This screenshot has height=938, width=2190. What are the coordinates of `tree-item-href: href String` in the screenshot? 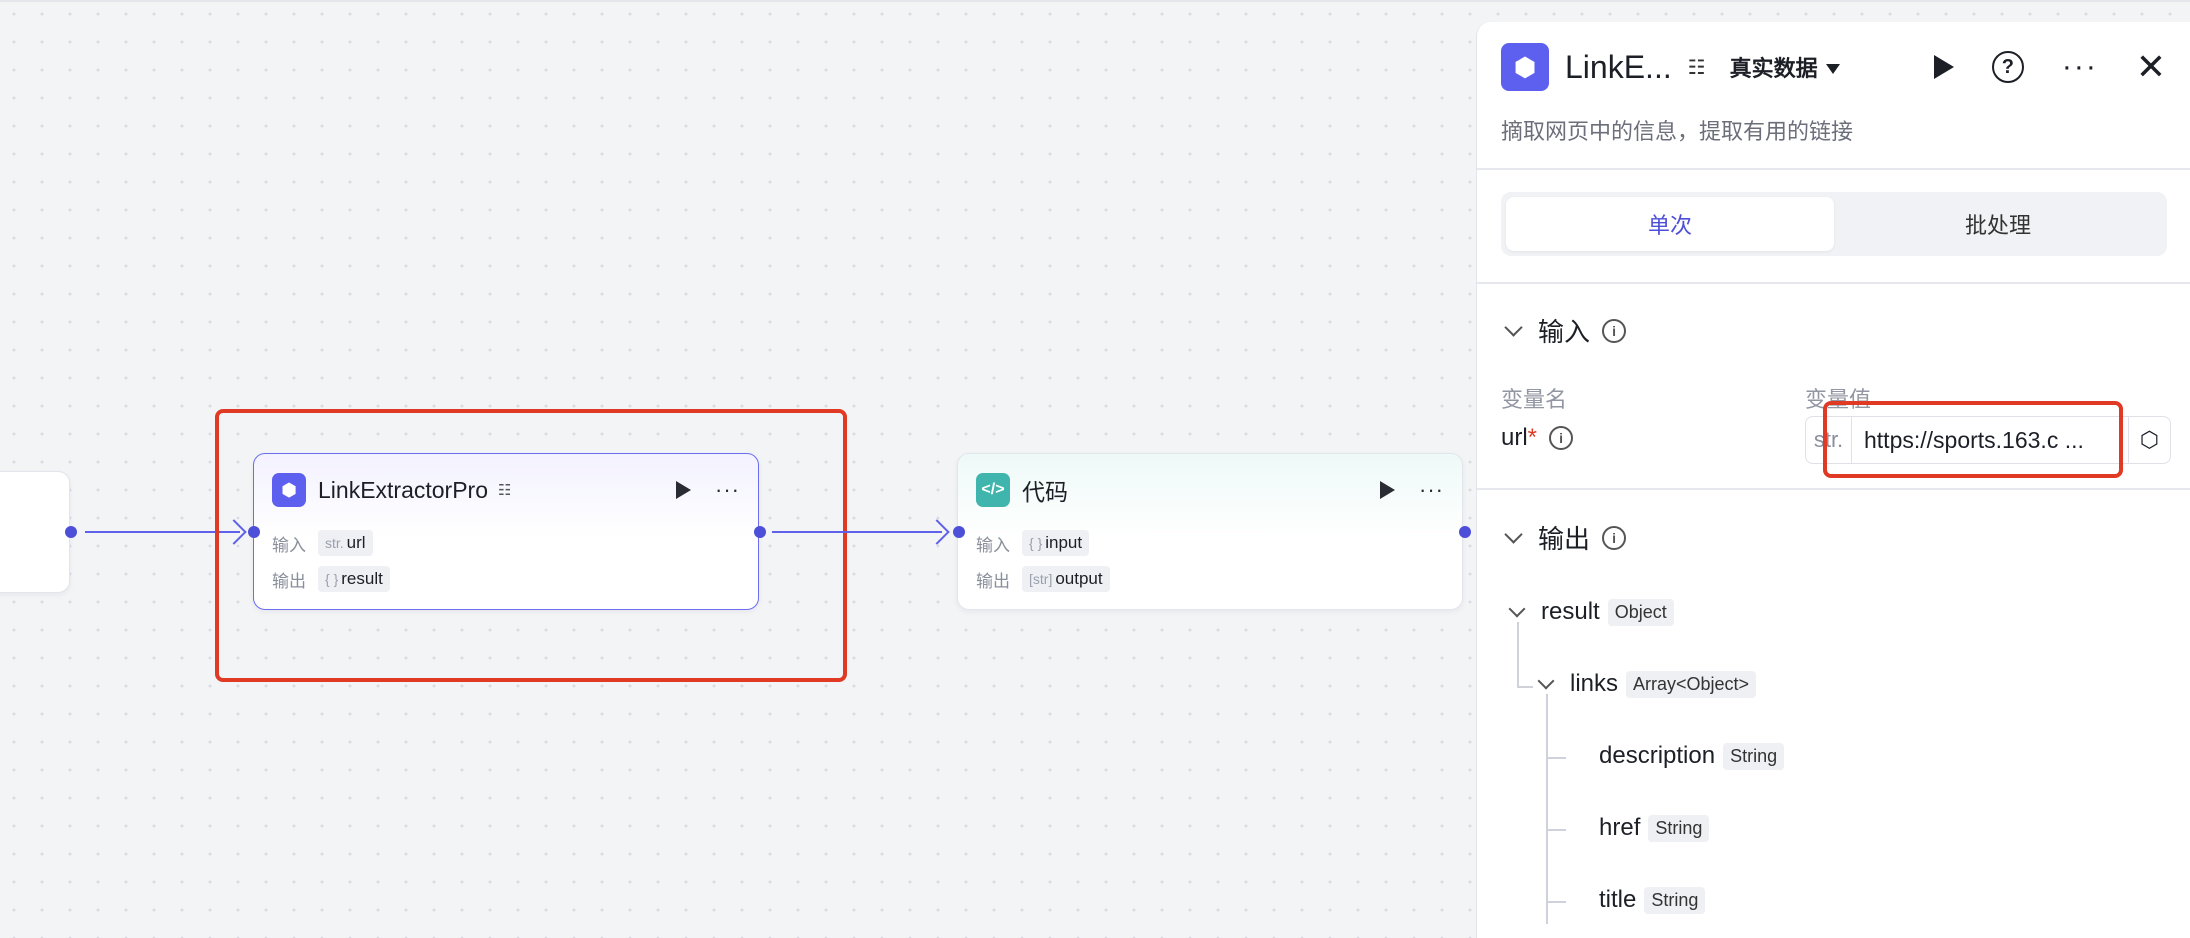 It's located at (1654, 828).